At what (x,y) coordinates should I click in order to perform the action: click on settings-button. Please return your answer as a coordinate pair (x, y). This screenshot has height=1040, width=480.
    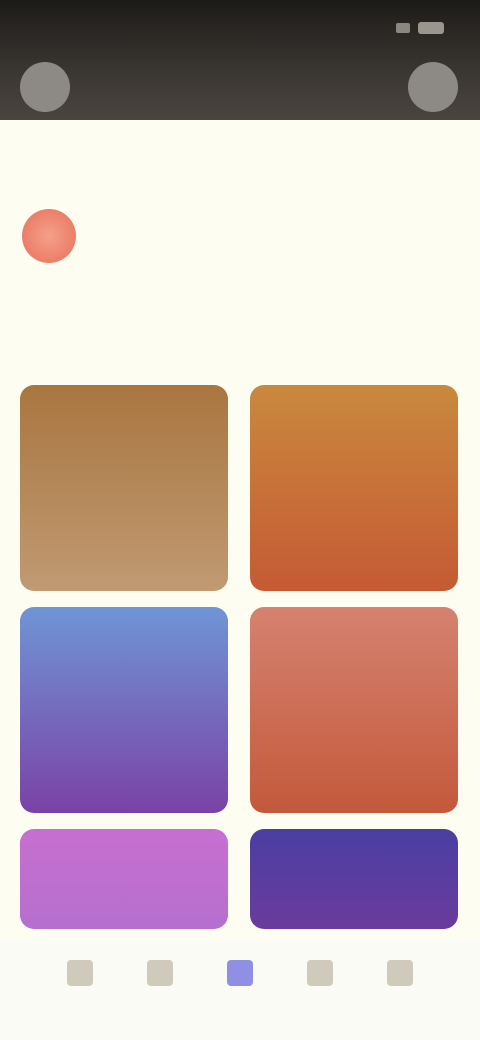
    Looking at the image, I should click on (433, 87).